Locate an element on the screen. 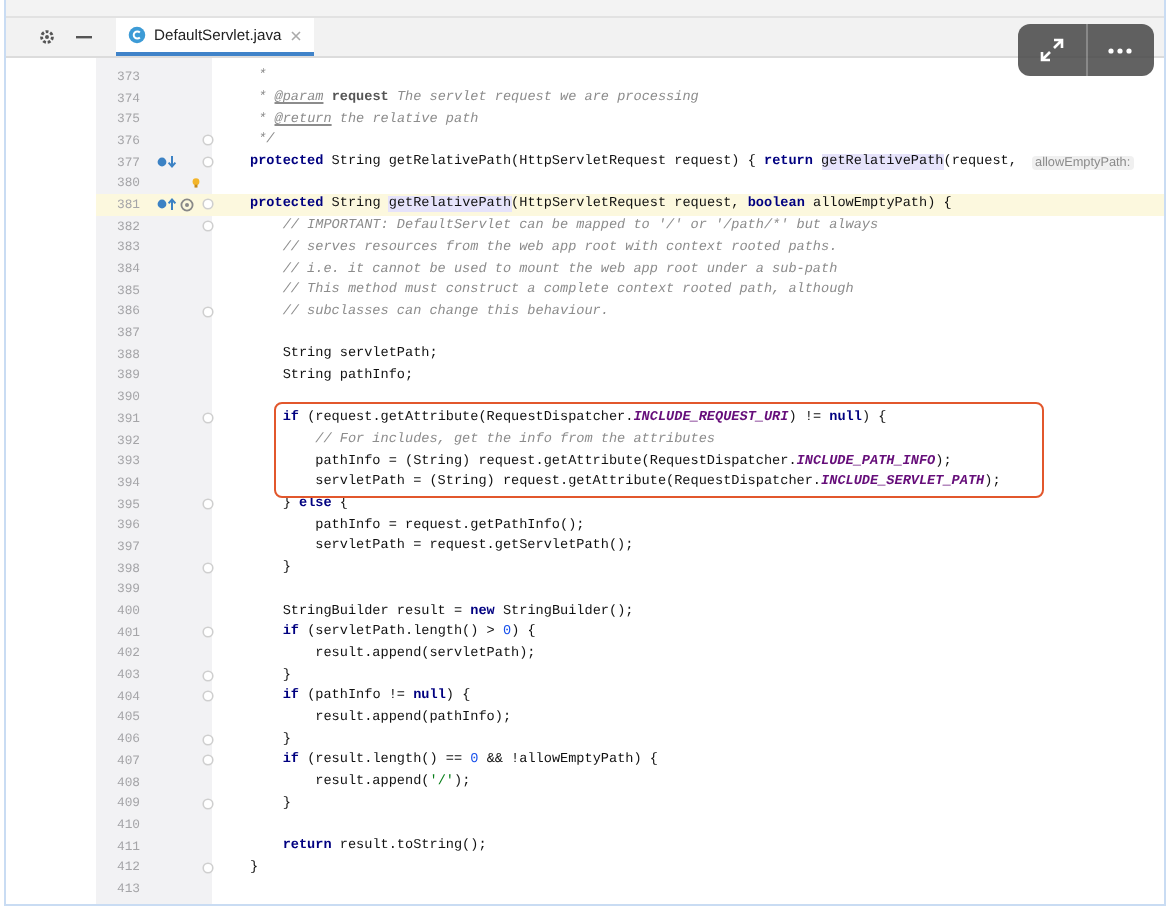  dot-down-arrow-icon is located at coordinates (167, 162).